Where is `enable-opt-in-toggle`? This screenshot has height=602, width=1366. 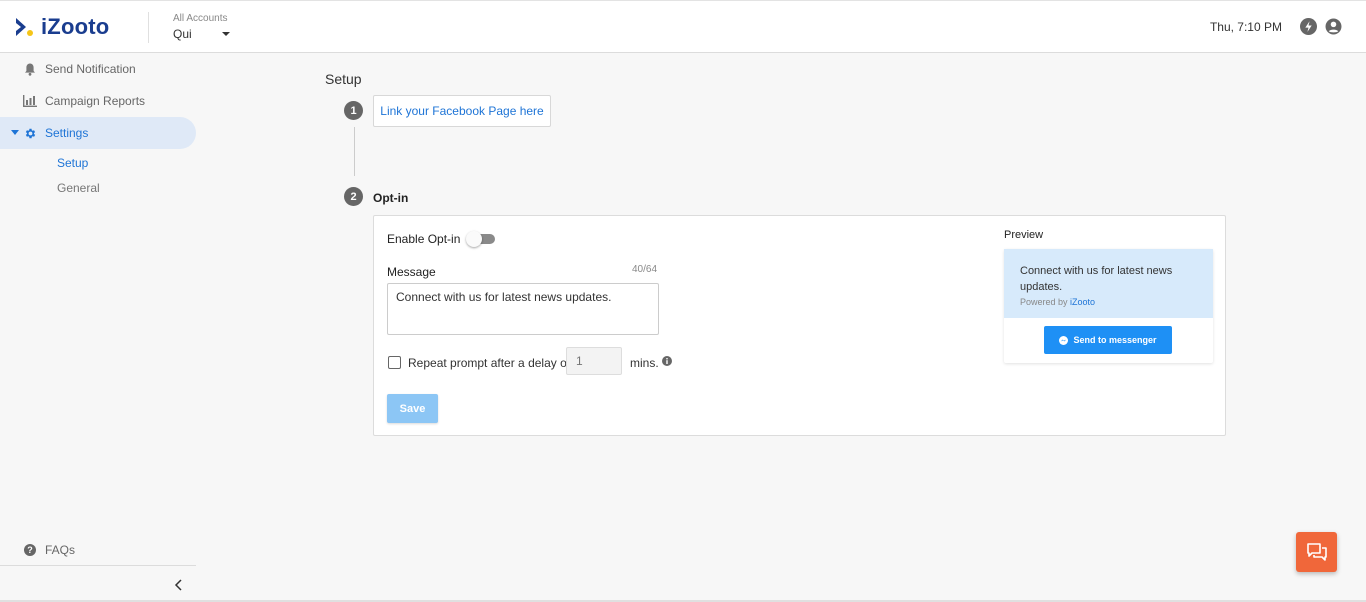 enable-opt-in-toggle is located at coordinates (481, 239).